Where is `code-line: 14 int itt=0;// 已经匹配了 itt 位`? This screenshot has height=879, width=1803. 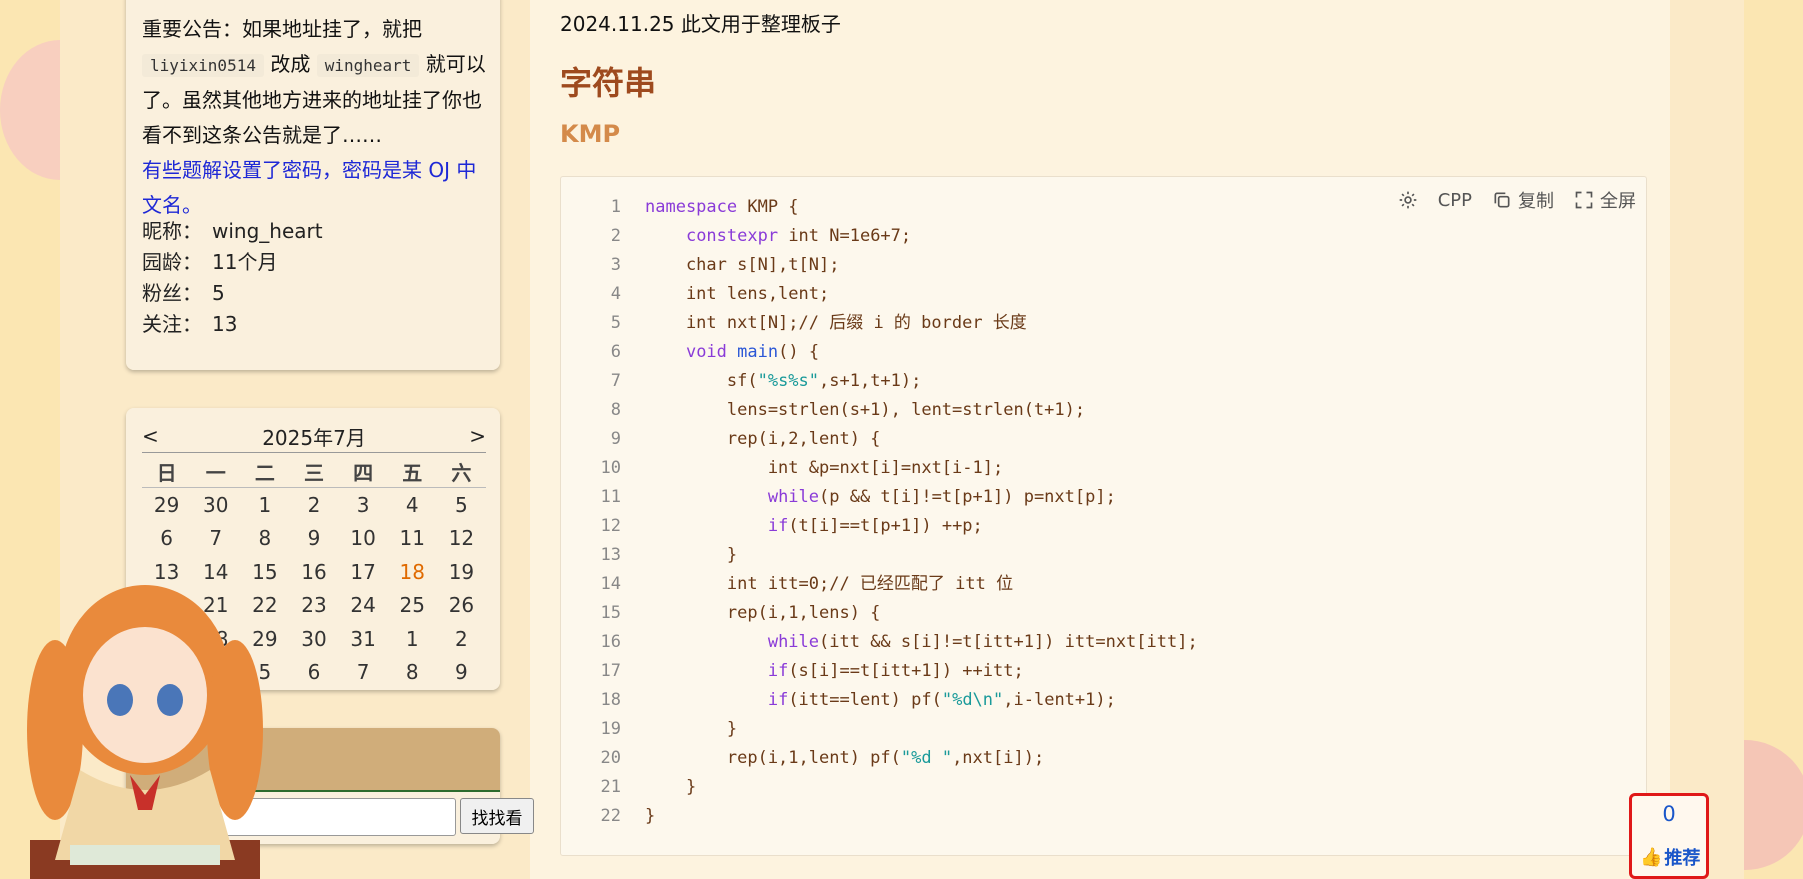 code-line: 14 int itt=0;// 已经匹配了 itt 位 is located at coordinates (1103, 584).